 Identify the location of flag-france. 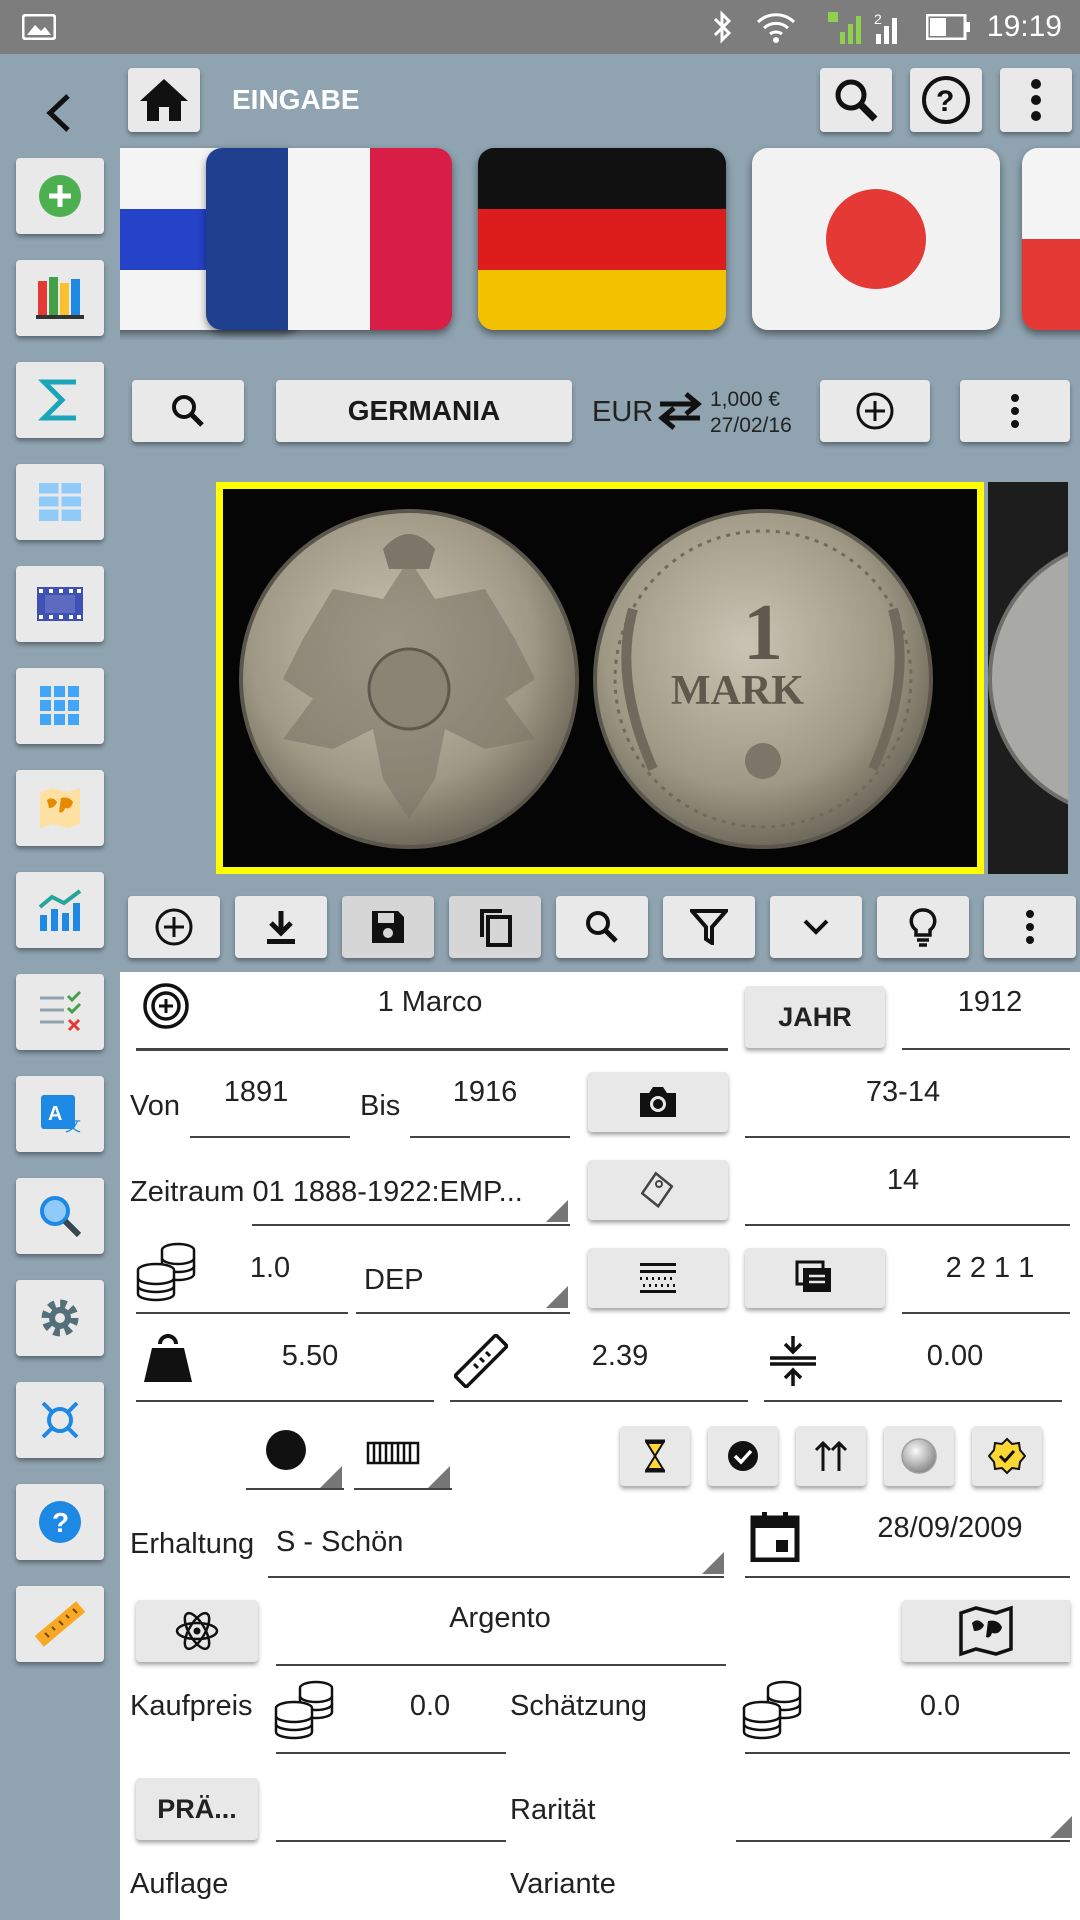
(329, 239).